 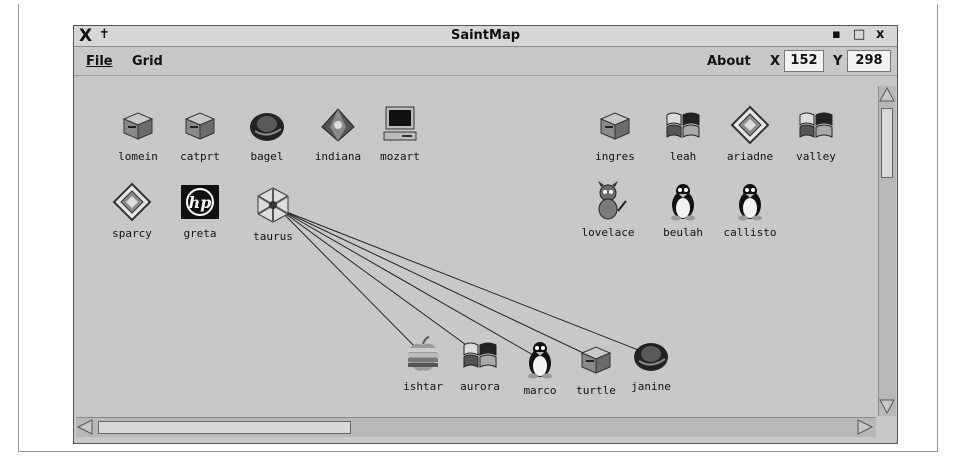 I want to click on host-label: lomein, so click(x=138, y=156).